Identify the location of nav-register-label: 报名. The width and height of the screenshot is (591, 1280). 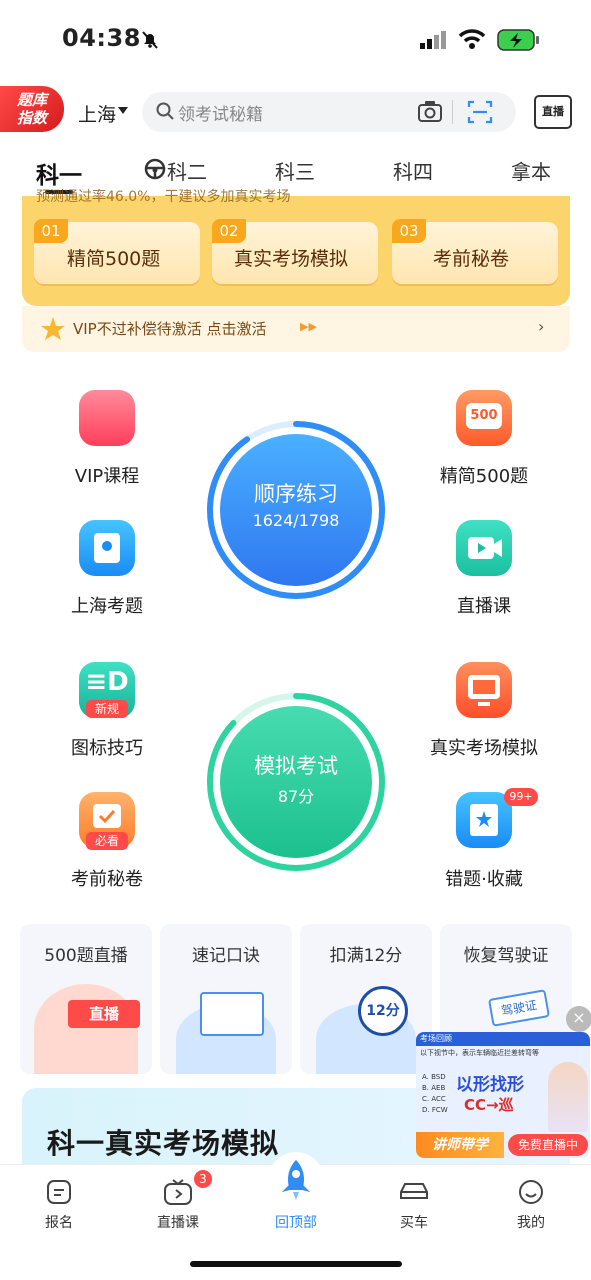
(59, 1222).